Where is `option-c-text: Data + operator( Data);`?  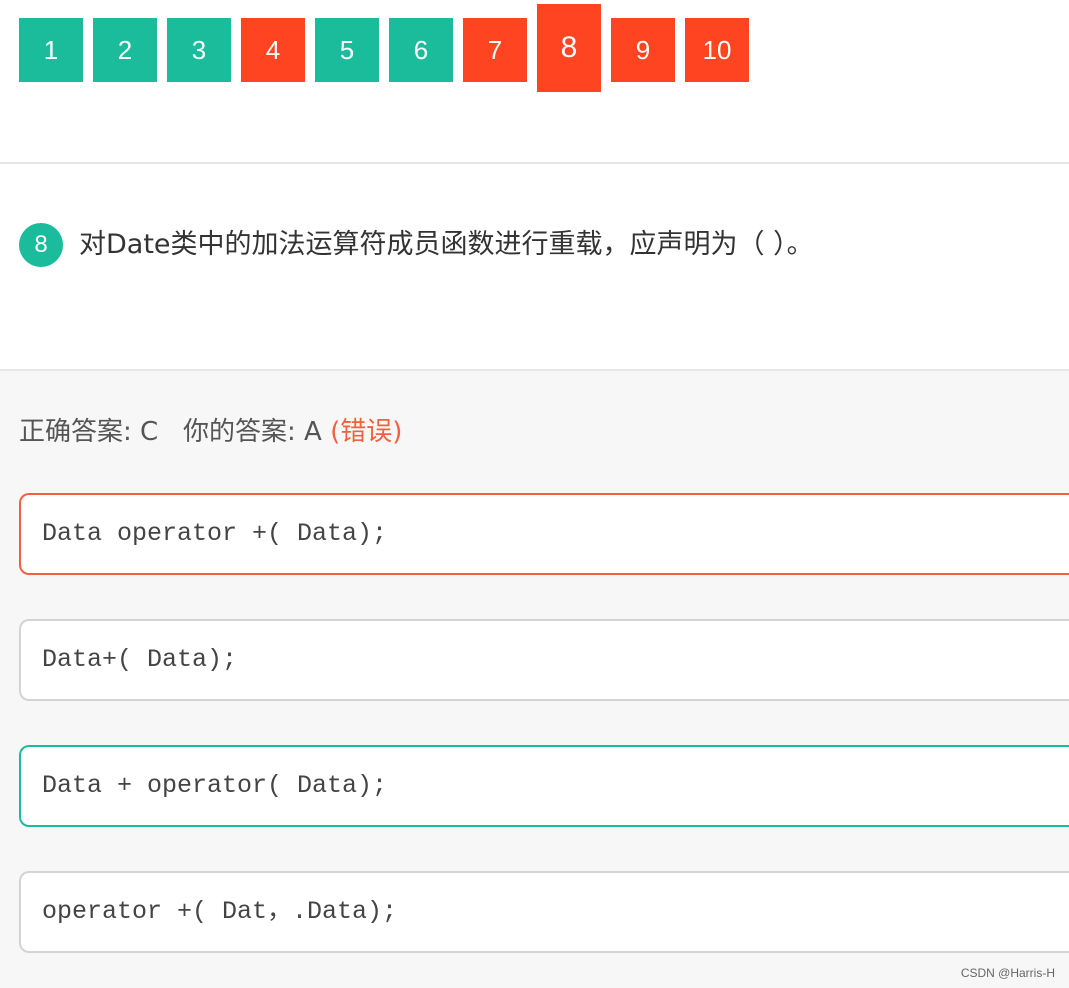
option-c-text: Data + operator( Data); is located at coordinates (215, 785).